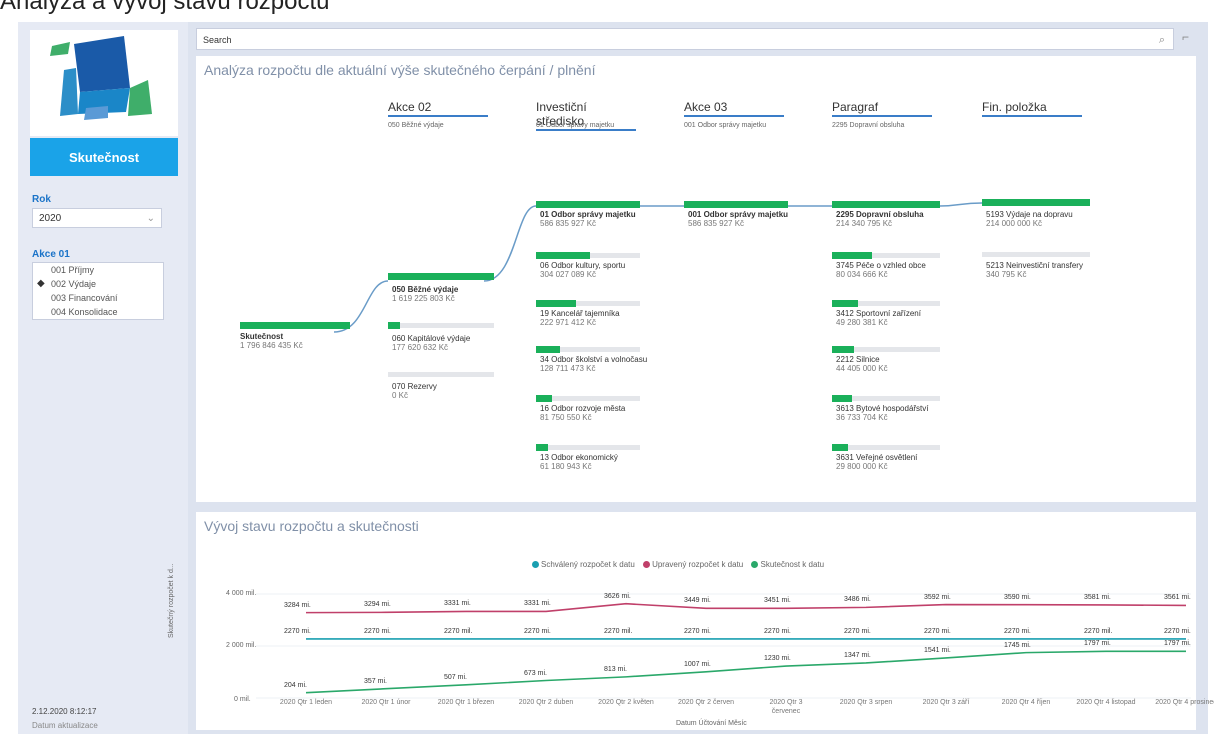  Describe the element at coordinates (697, 601) in the screenshot. I see `data-label: 3449 mi.` at that location.